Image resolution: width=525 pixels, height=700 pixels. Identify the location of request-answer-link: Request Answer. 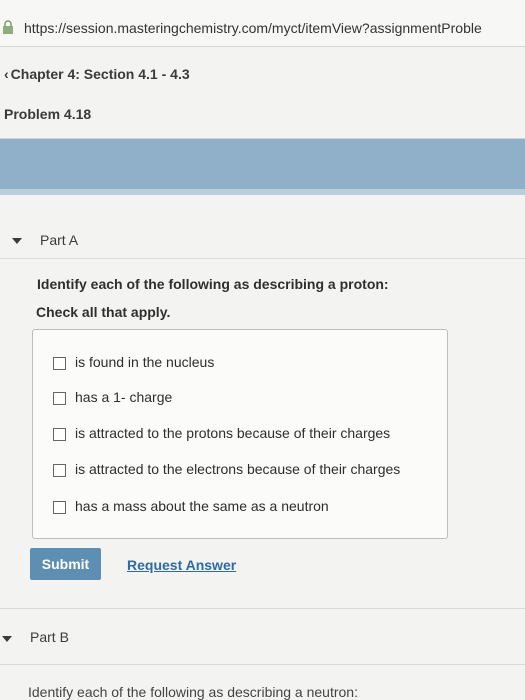
(181, 565).